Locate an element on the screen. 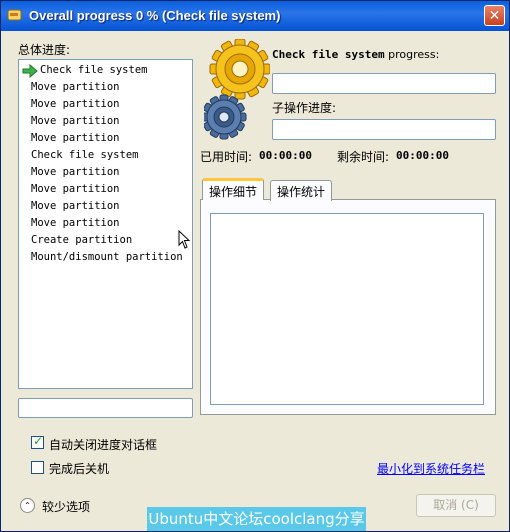 The height and width of the screenshot is (532, 510). cancel-button: 取消 (C) is located at coordinates (456, 505).